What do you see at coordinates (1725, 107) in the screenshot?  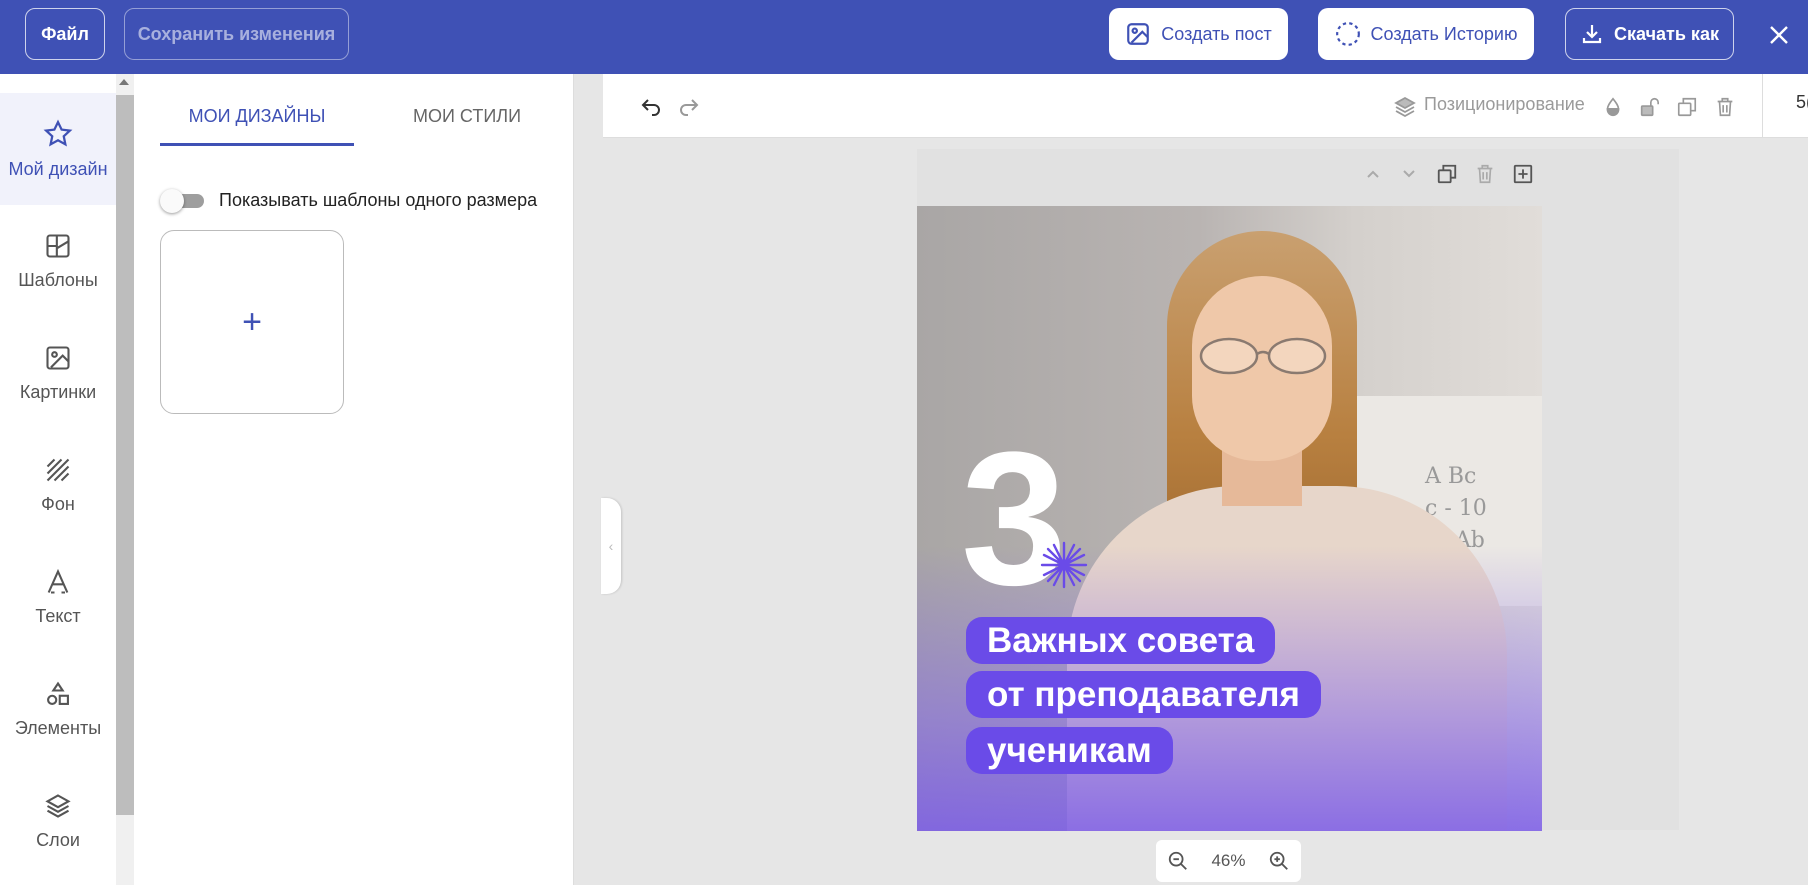 I see `delete-icon` at bounding box center [1725, 107].